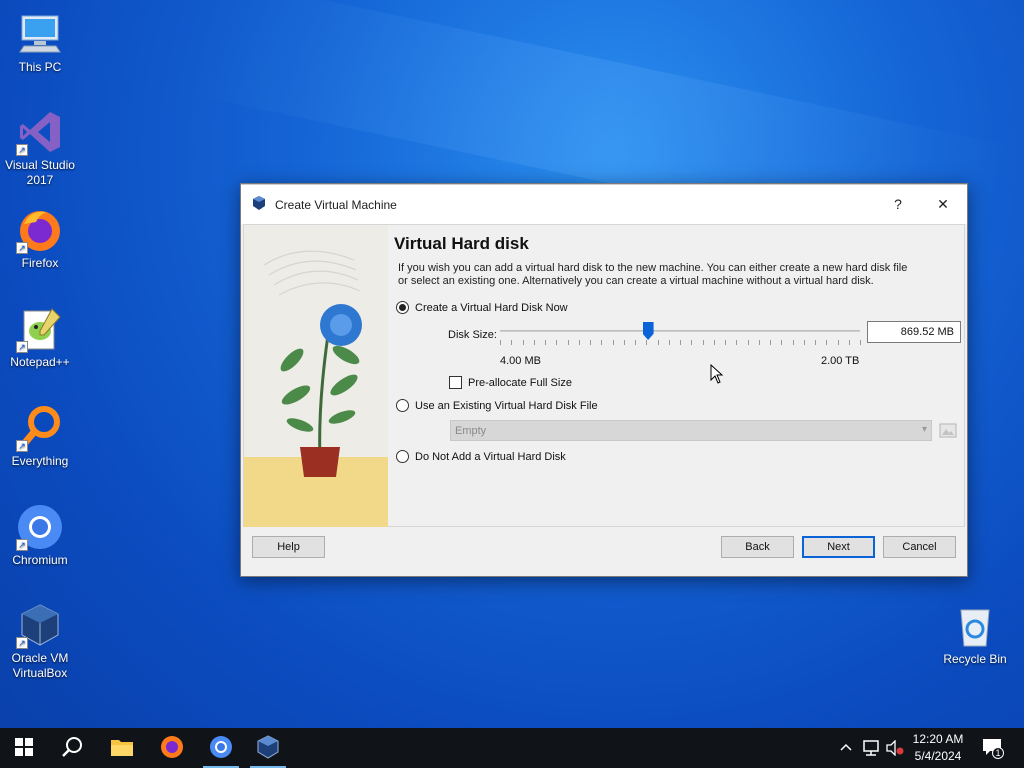 The width and height of the screenshot is (1024, 768). I want to click on back-button: Back, so click(757, 547).